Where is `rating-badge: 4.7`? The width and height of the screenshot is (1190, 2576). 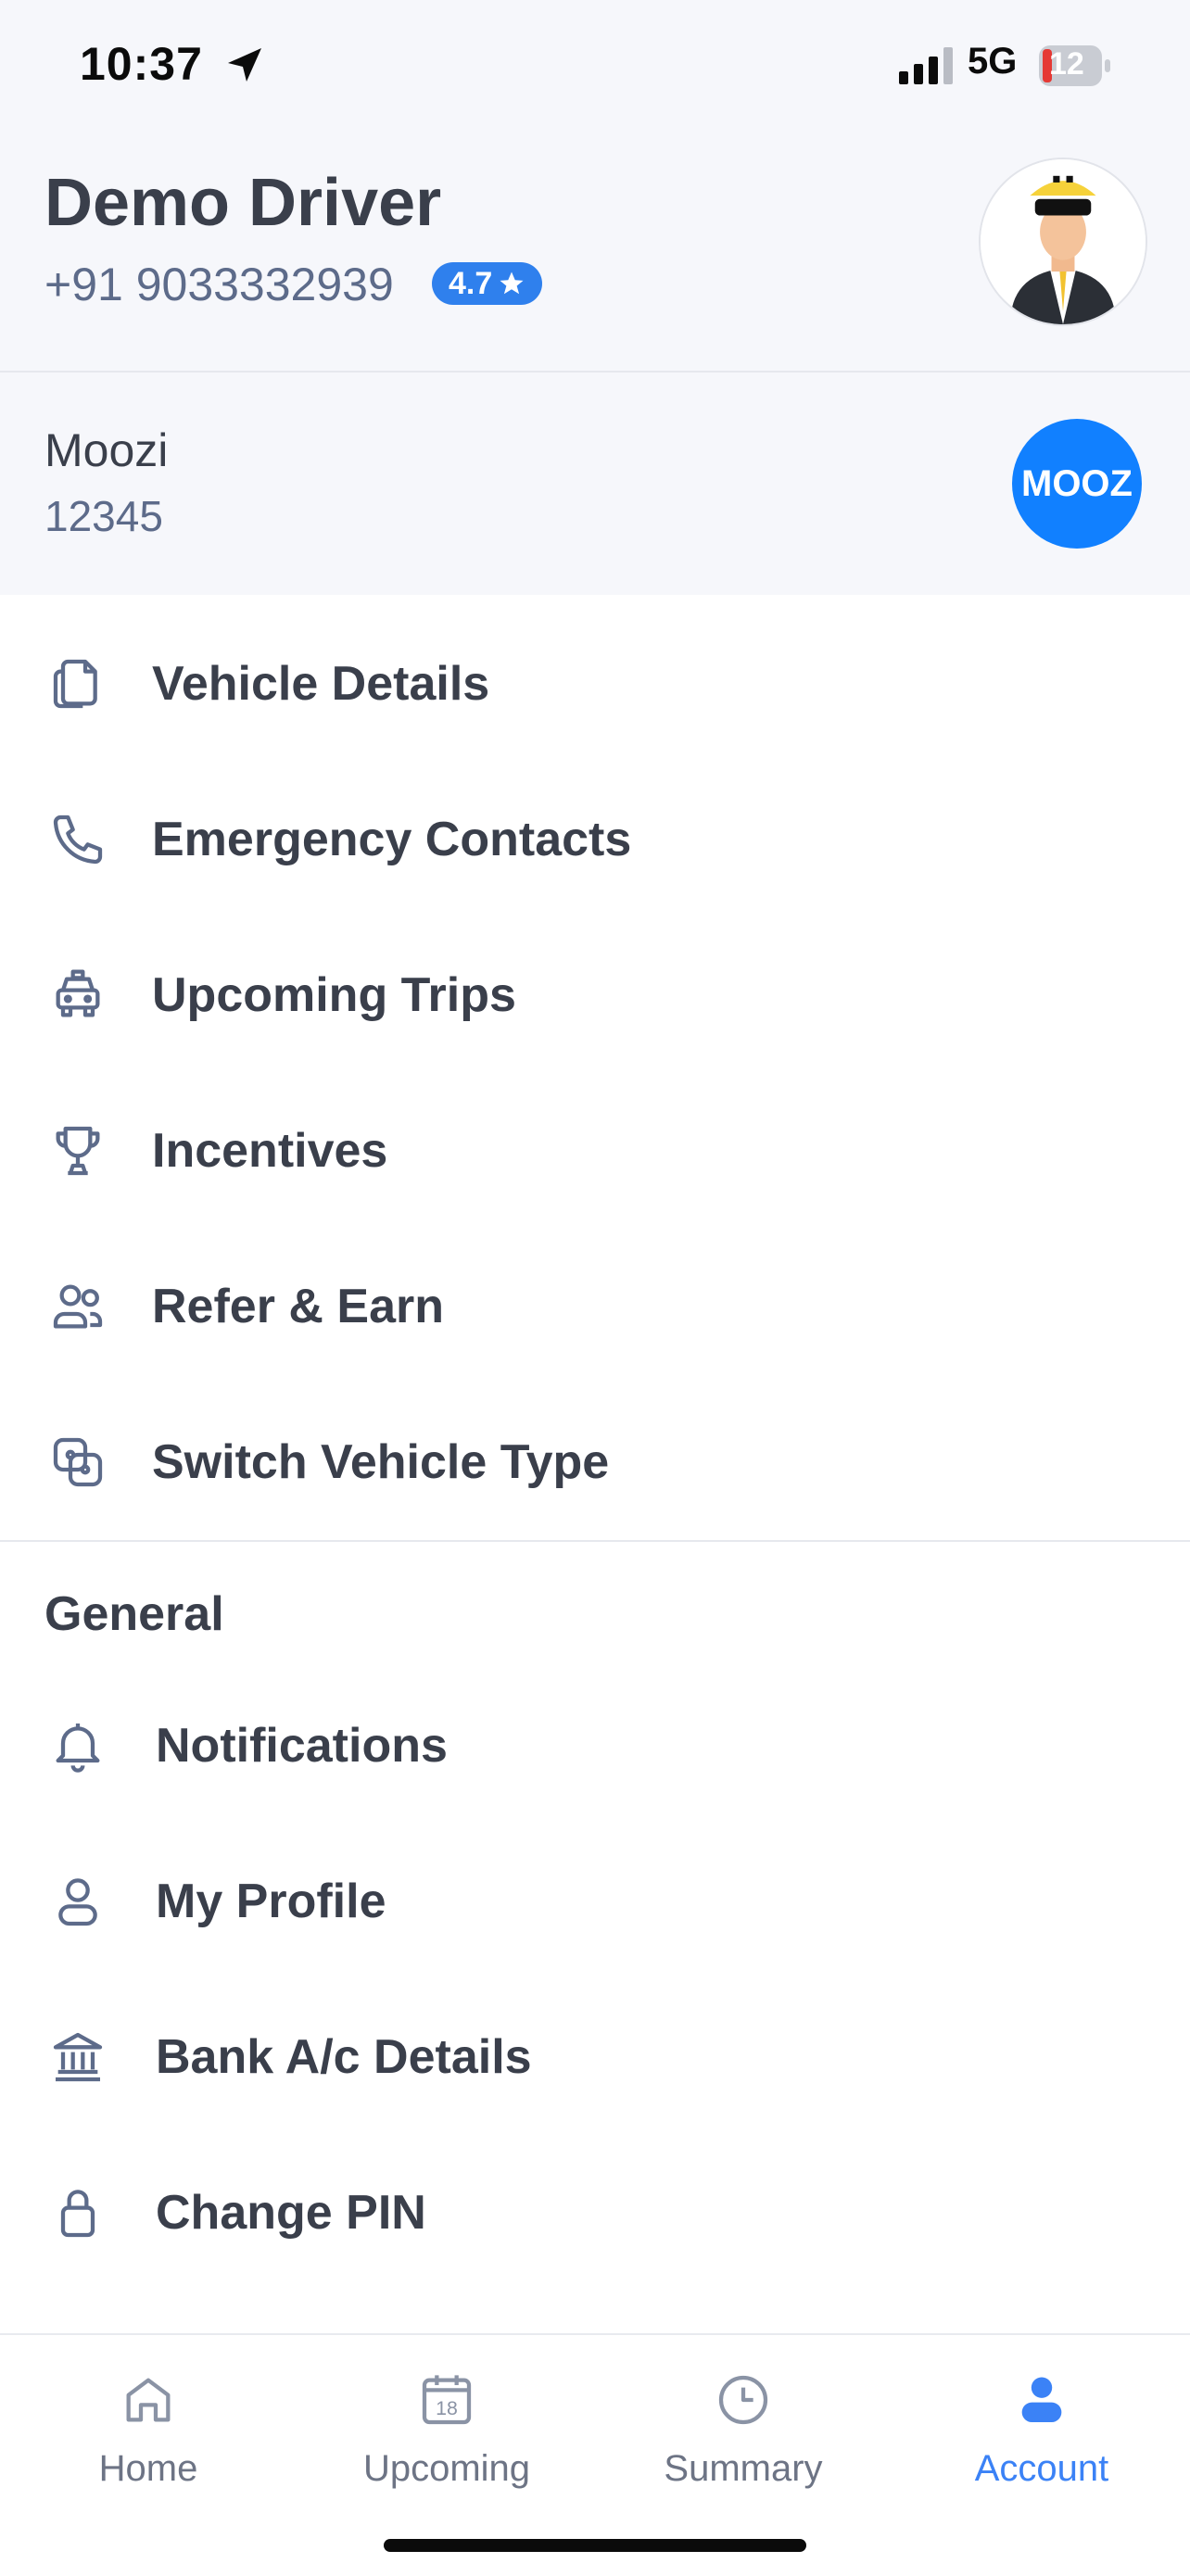 rating-badge: 4.7 is located at coordinates (488, 283).